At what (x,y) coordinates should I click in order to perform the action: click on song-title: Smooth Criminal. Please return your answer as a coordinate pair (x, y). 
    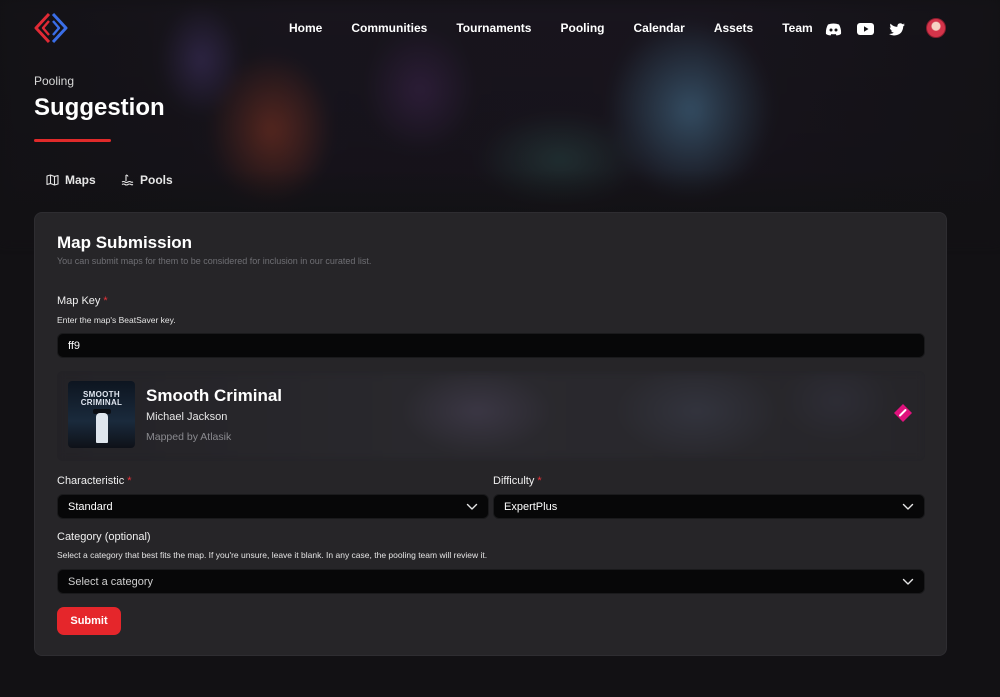
    Looking at the image, I should click on (214, 395).